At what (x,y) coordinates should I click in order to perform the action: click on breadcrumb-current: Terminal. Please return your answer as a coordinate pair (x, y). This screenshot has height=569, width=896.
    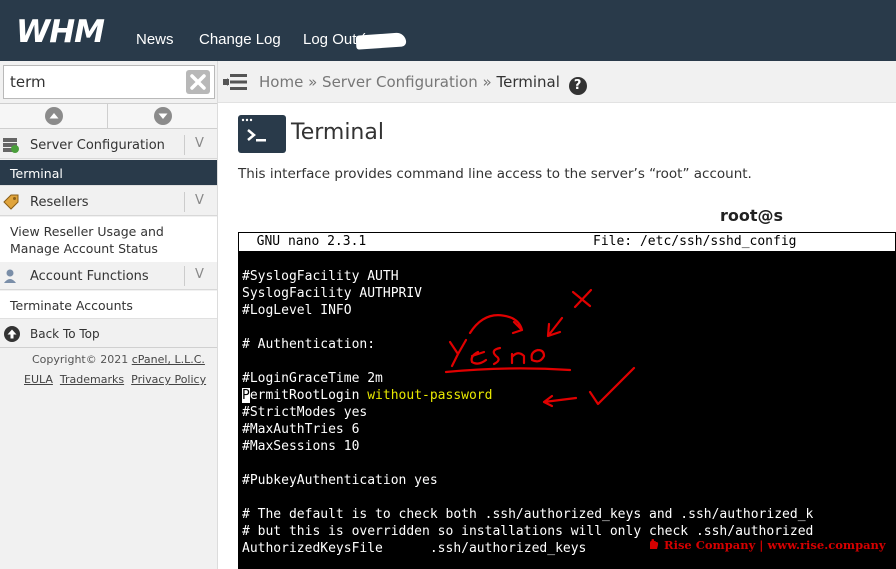
    Looking at the image, I should click on (528, 82).